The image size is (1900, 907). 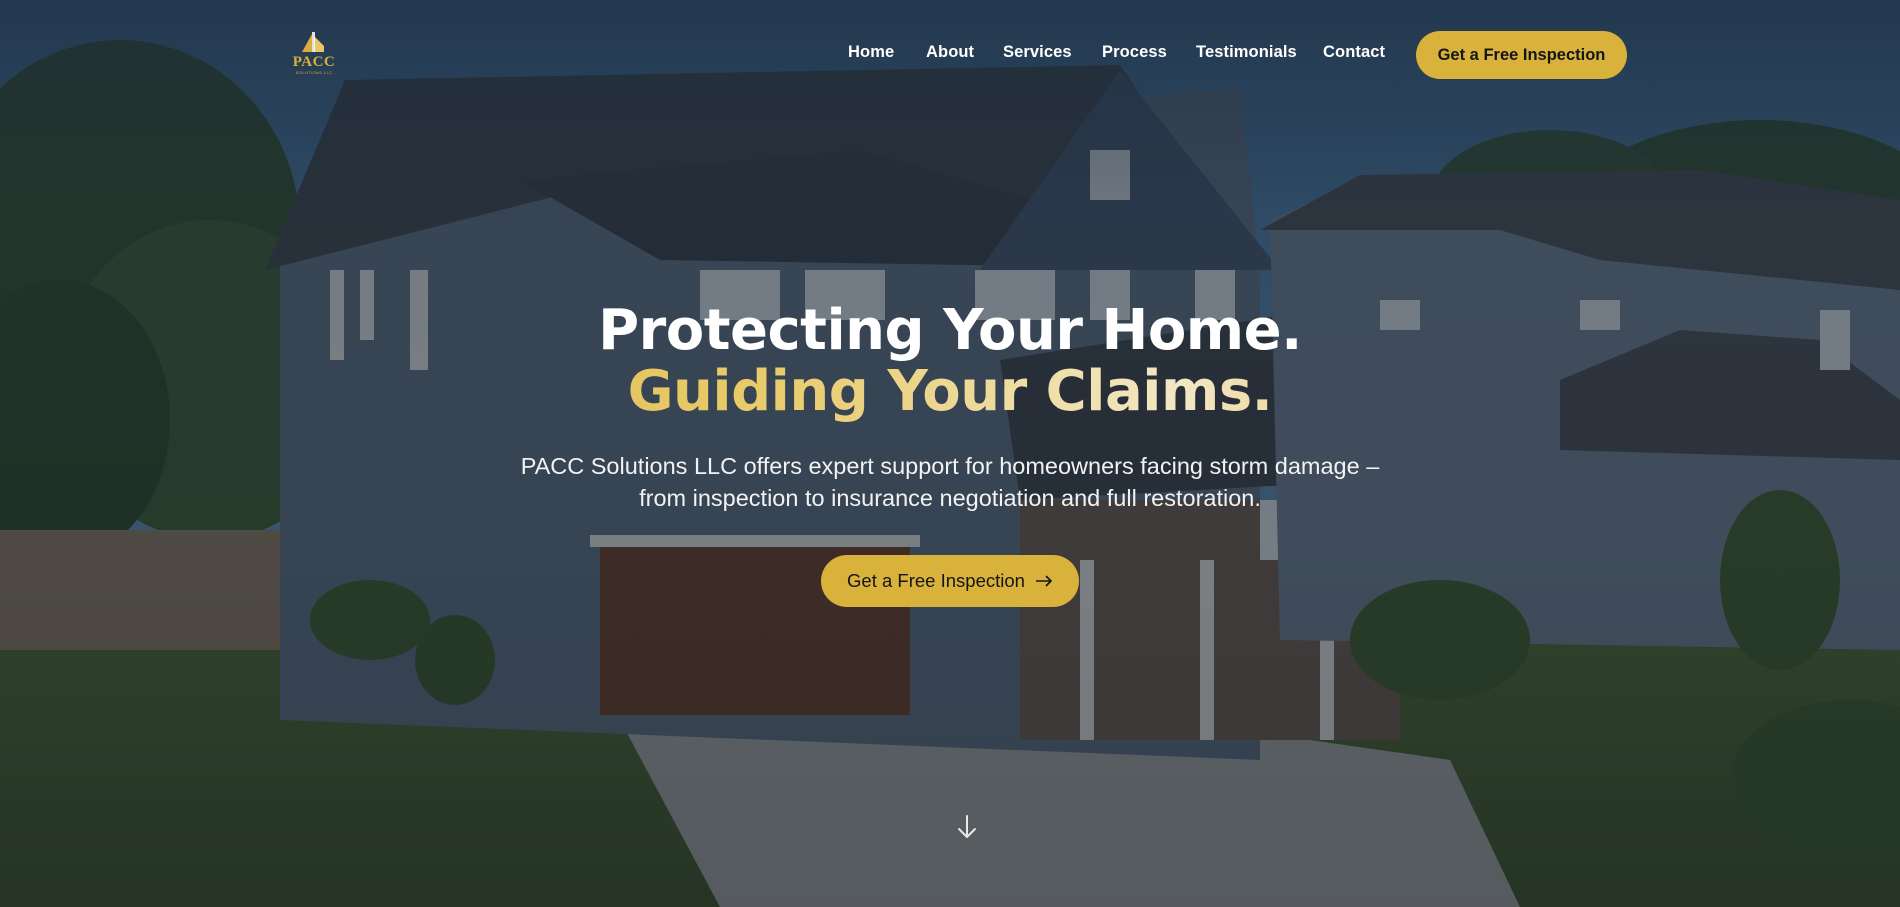 What do you see at coordinates (1044, 581) in the screenshot?
I see `arrow-right-icon` at bounding box center [1044, 581].